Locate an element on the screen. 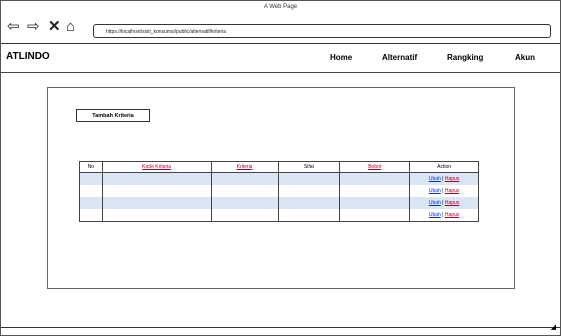 Image resolution: width=561 pixels, height=336 pixels. col-bobot: Bobot is located at coordinates (375, 167).